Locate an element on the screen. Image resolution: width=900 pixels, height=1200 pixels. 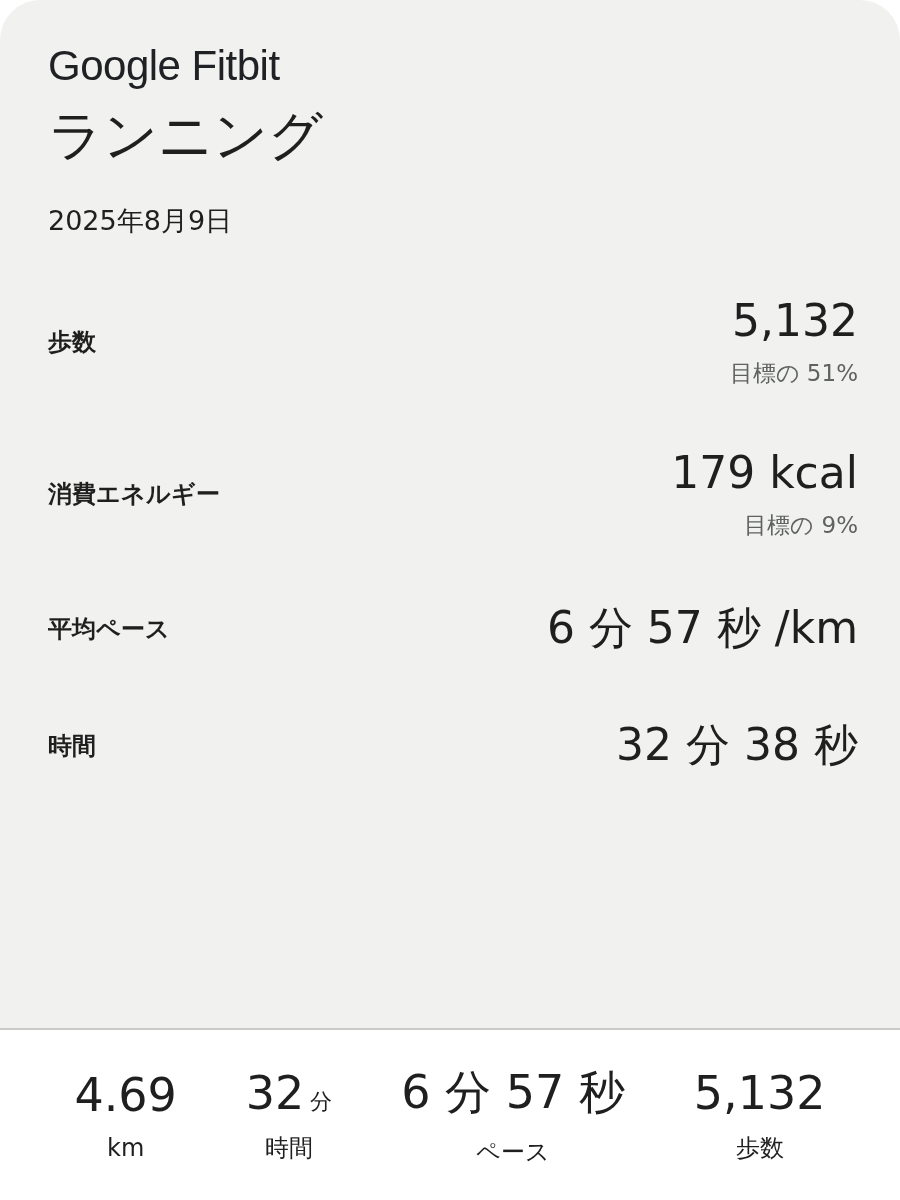
stat-value: 5,132 is located at coordinates (795, 320).